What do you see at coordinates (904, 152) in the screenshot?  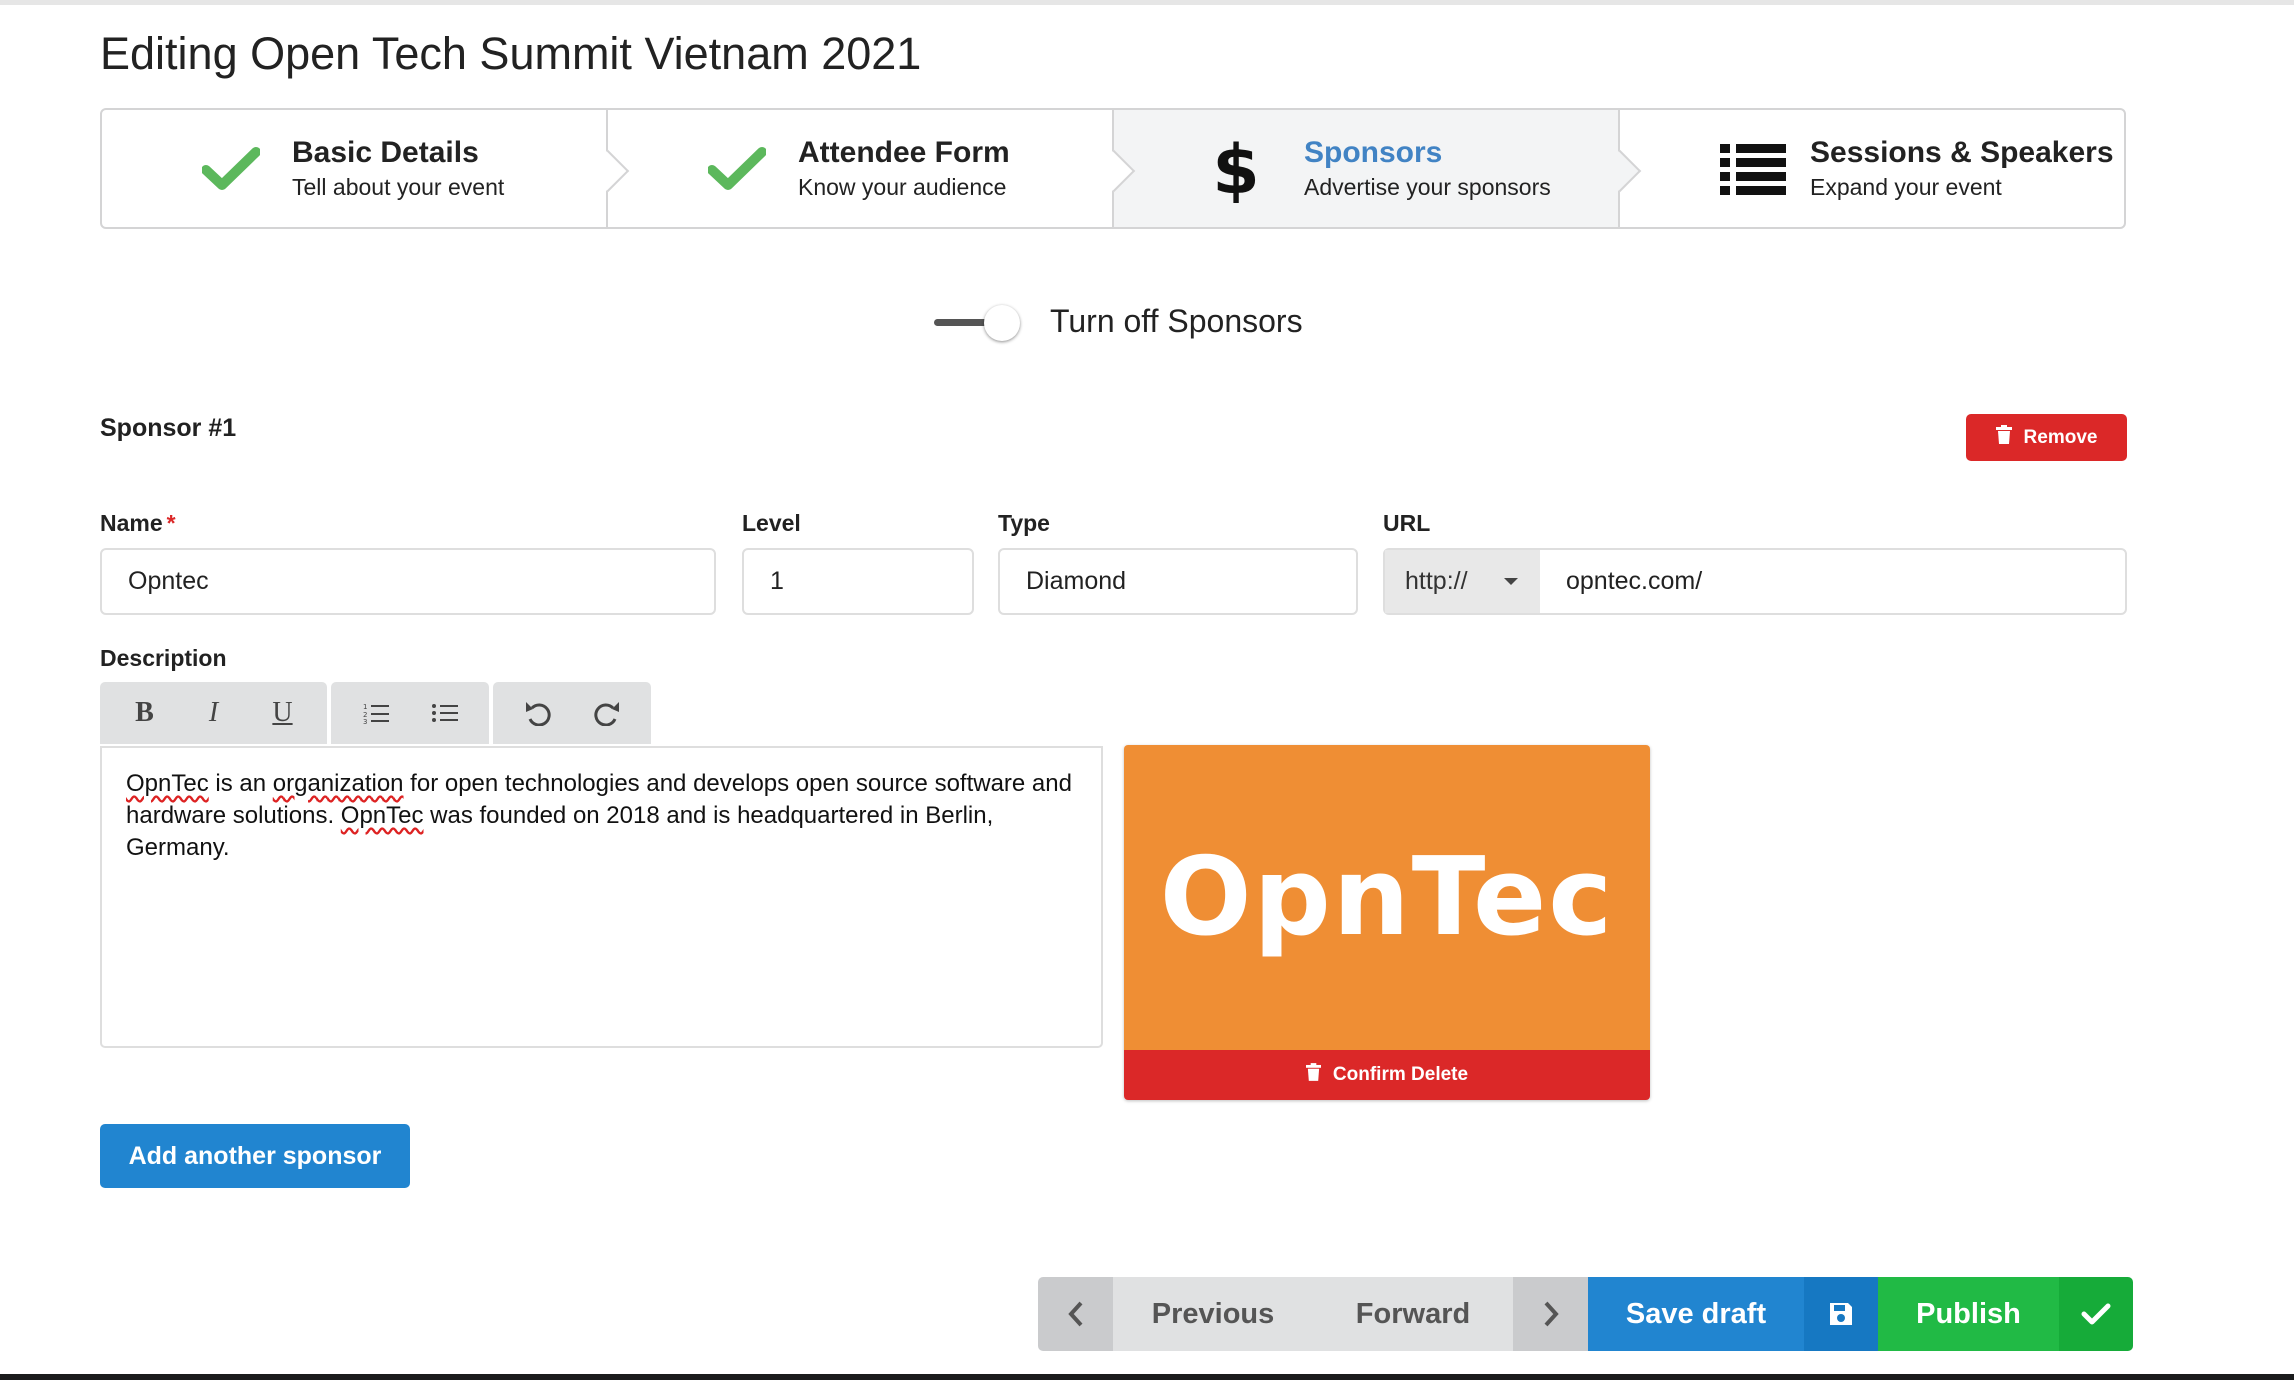 I see `step-title: Attendee Form` at bounding box center [904, 152].